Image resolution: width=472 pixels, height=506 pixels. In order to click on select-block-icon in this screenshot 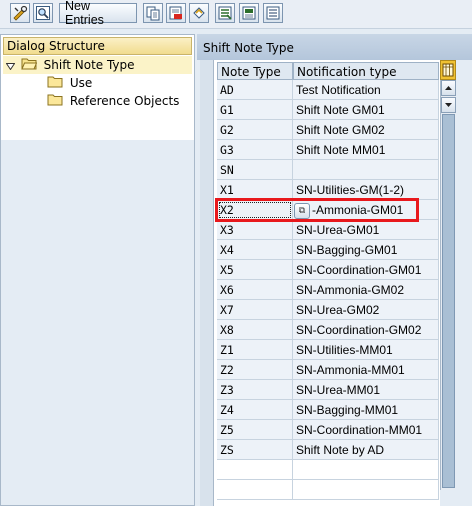, I will do `click(249, 13)`.